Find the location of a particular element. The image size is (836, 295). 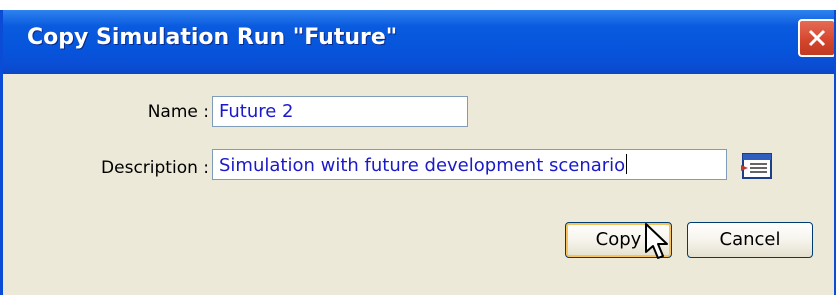

text-editor-icon is located at coordinates (756, 166).